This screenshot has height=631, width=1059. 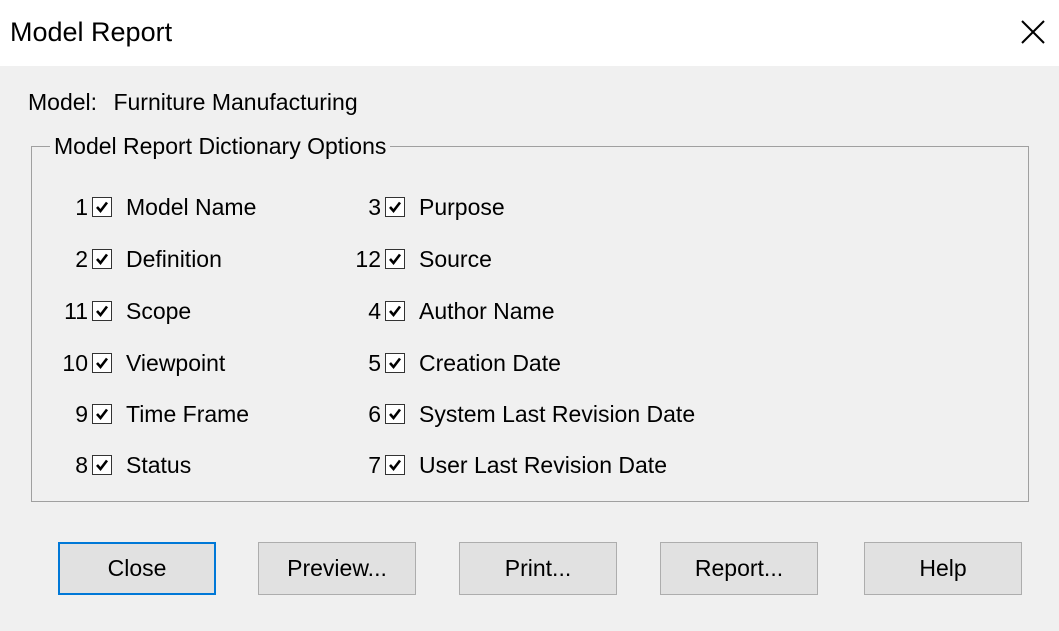 I want to click on option-viewpoint: 10 Viewpoint, so click(x=134, y=363).